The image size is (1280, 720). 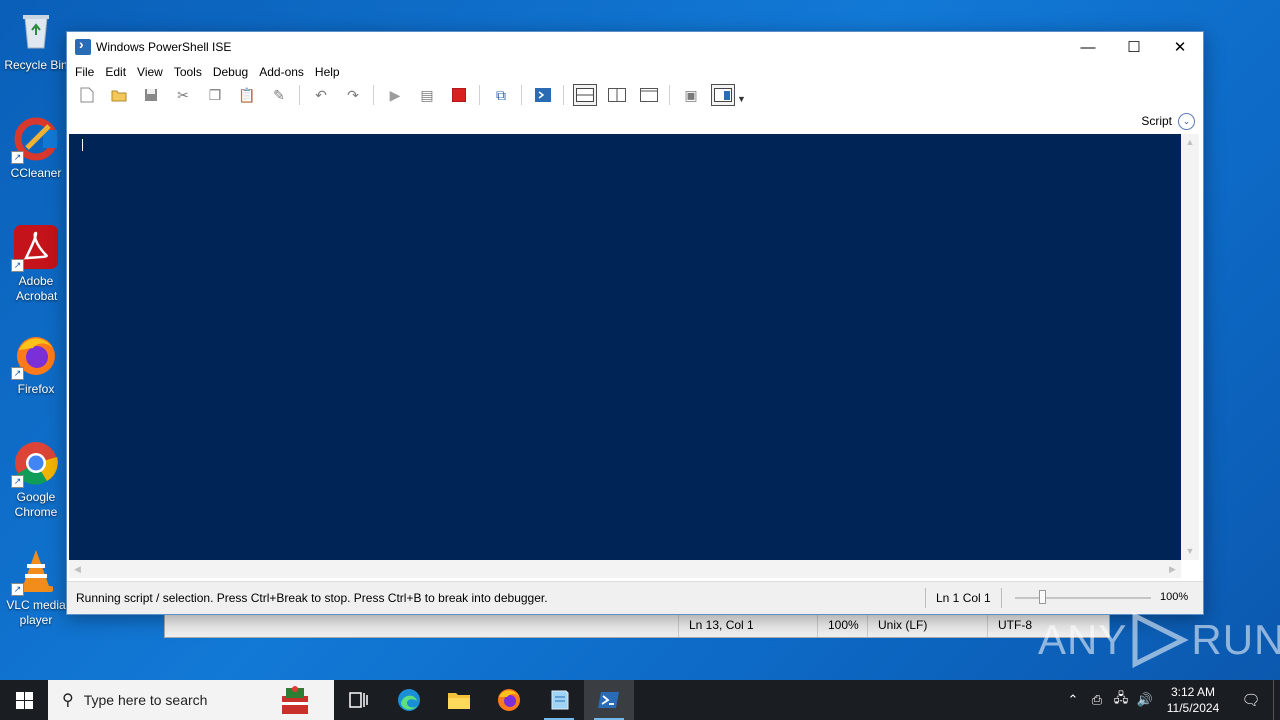 What do you see at coordinates (1097, 700) in the screenshot?
I see `device-icon: ⎙` at bounding box center [1097, 700].